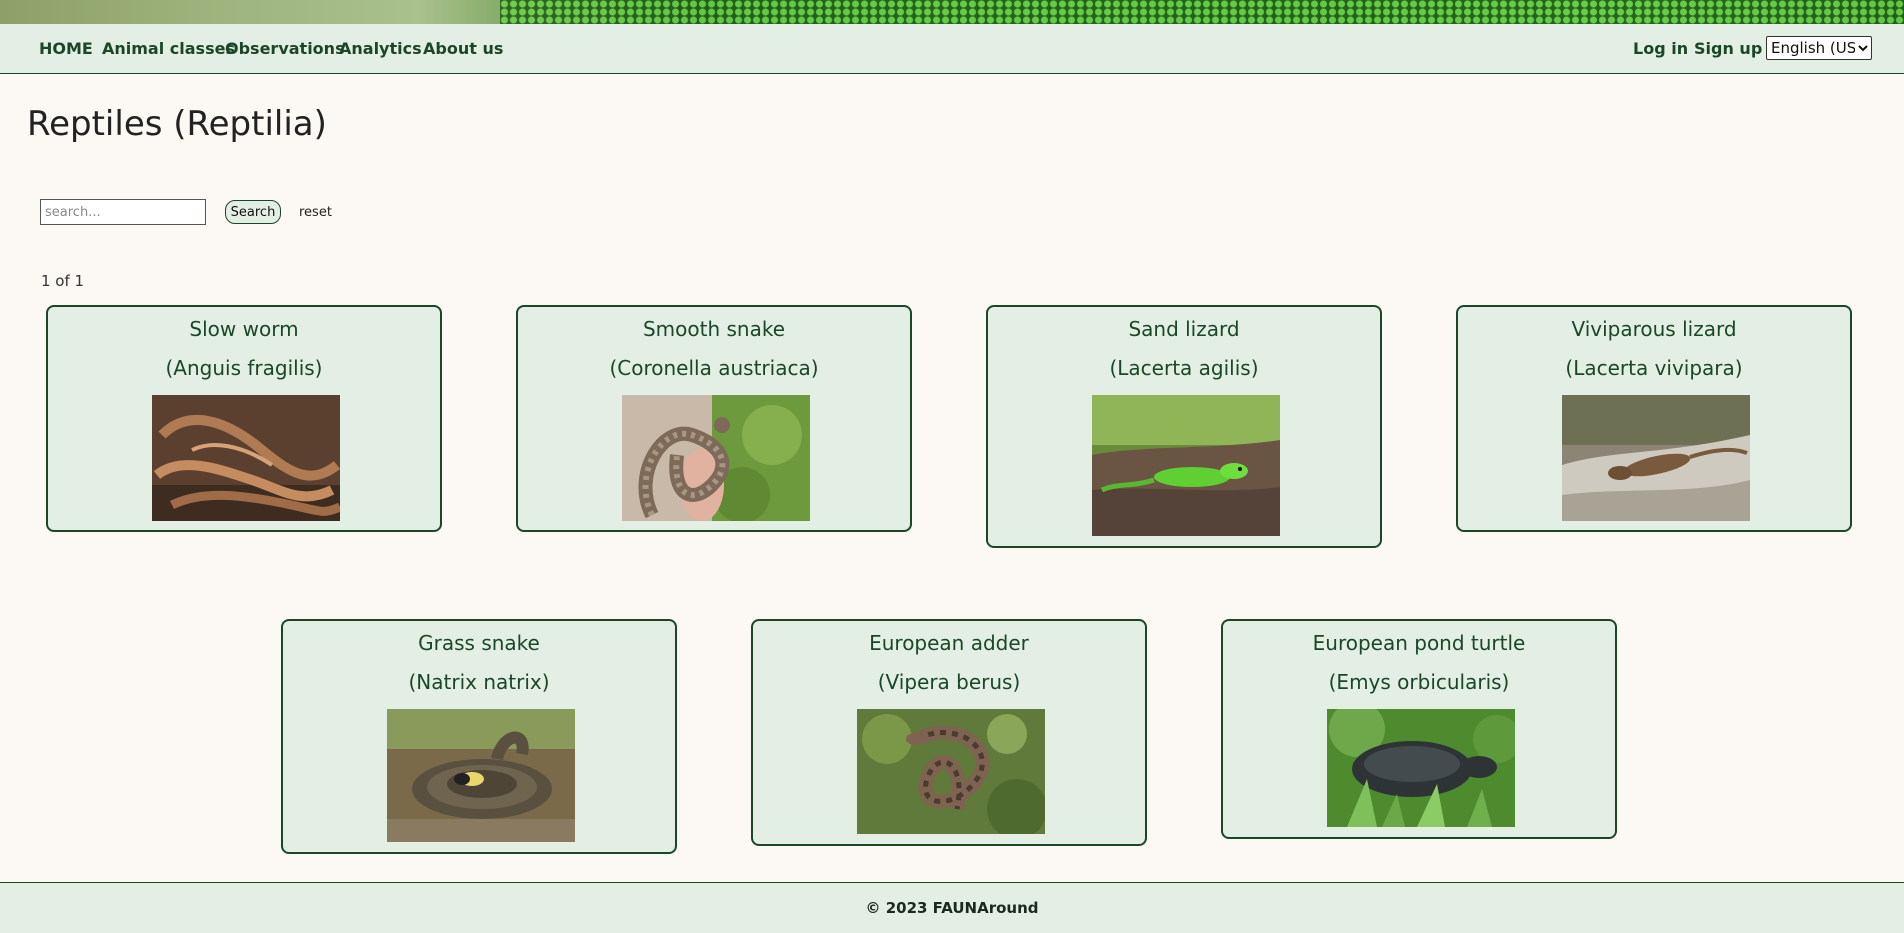 This screenshot has height=933, width=1904. I want to click on pond-turtle-photo, so click(1421, 768).